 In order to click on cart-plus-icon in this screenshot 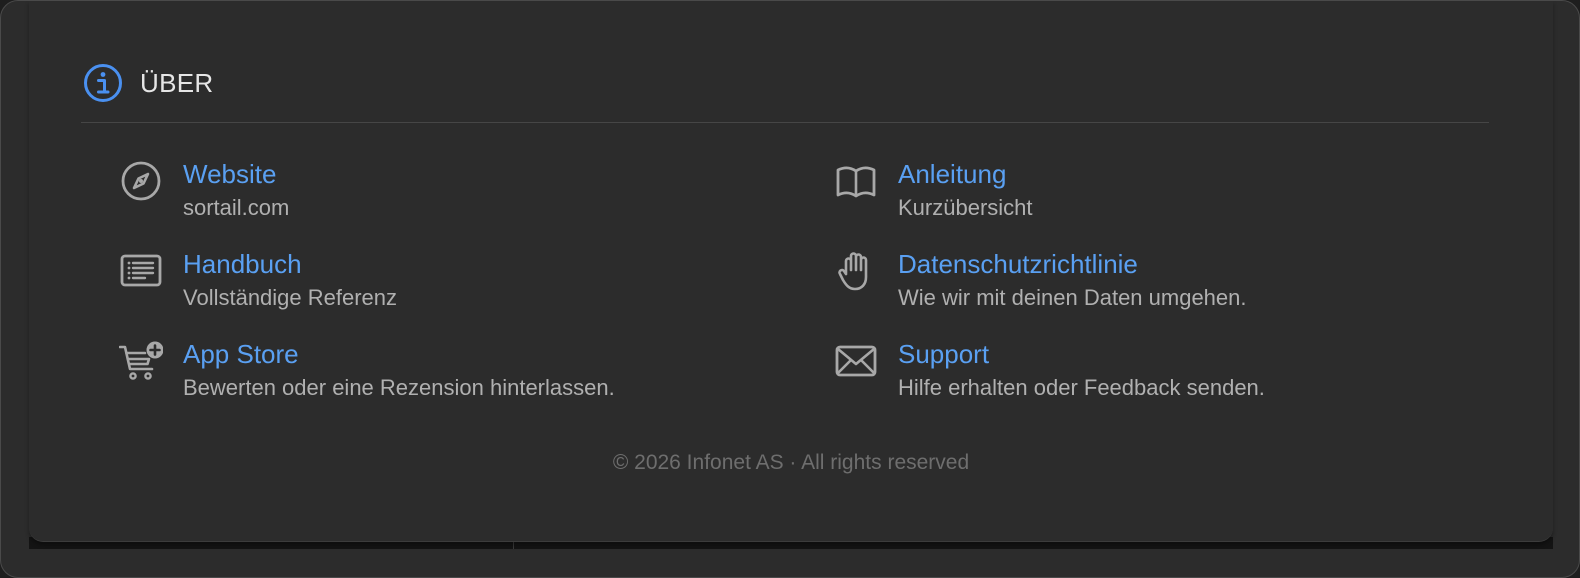, I will do `click(141, 361)`.